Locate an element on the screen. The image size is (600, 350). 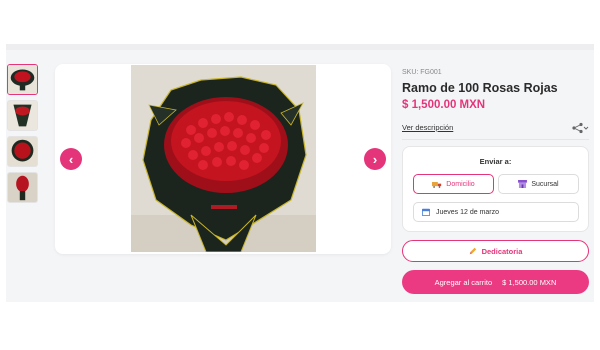
add-to-cart-button: Agregar al carrito $ 1,500.00 MXN is located at coordinates (495, 282).